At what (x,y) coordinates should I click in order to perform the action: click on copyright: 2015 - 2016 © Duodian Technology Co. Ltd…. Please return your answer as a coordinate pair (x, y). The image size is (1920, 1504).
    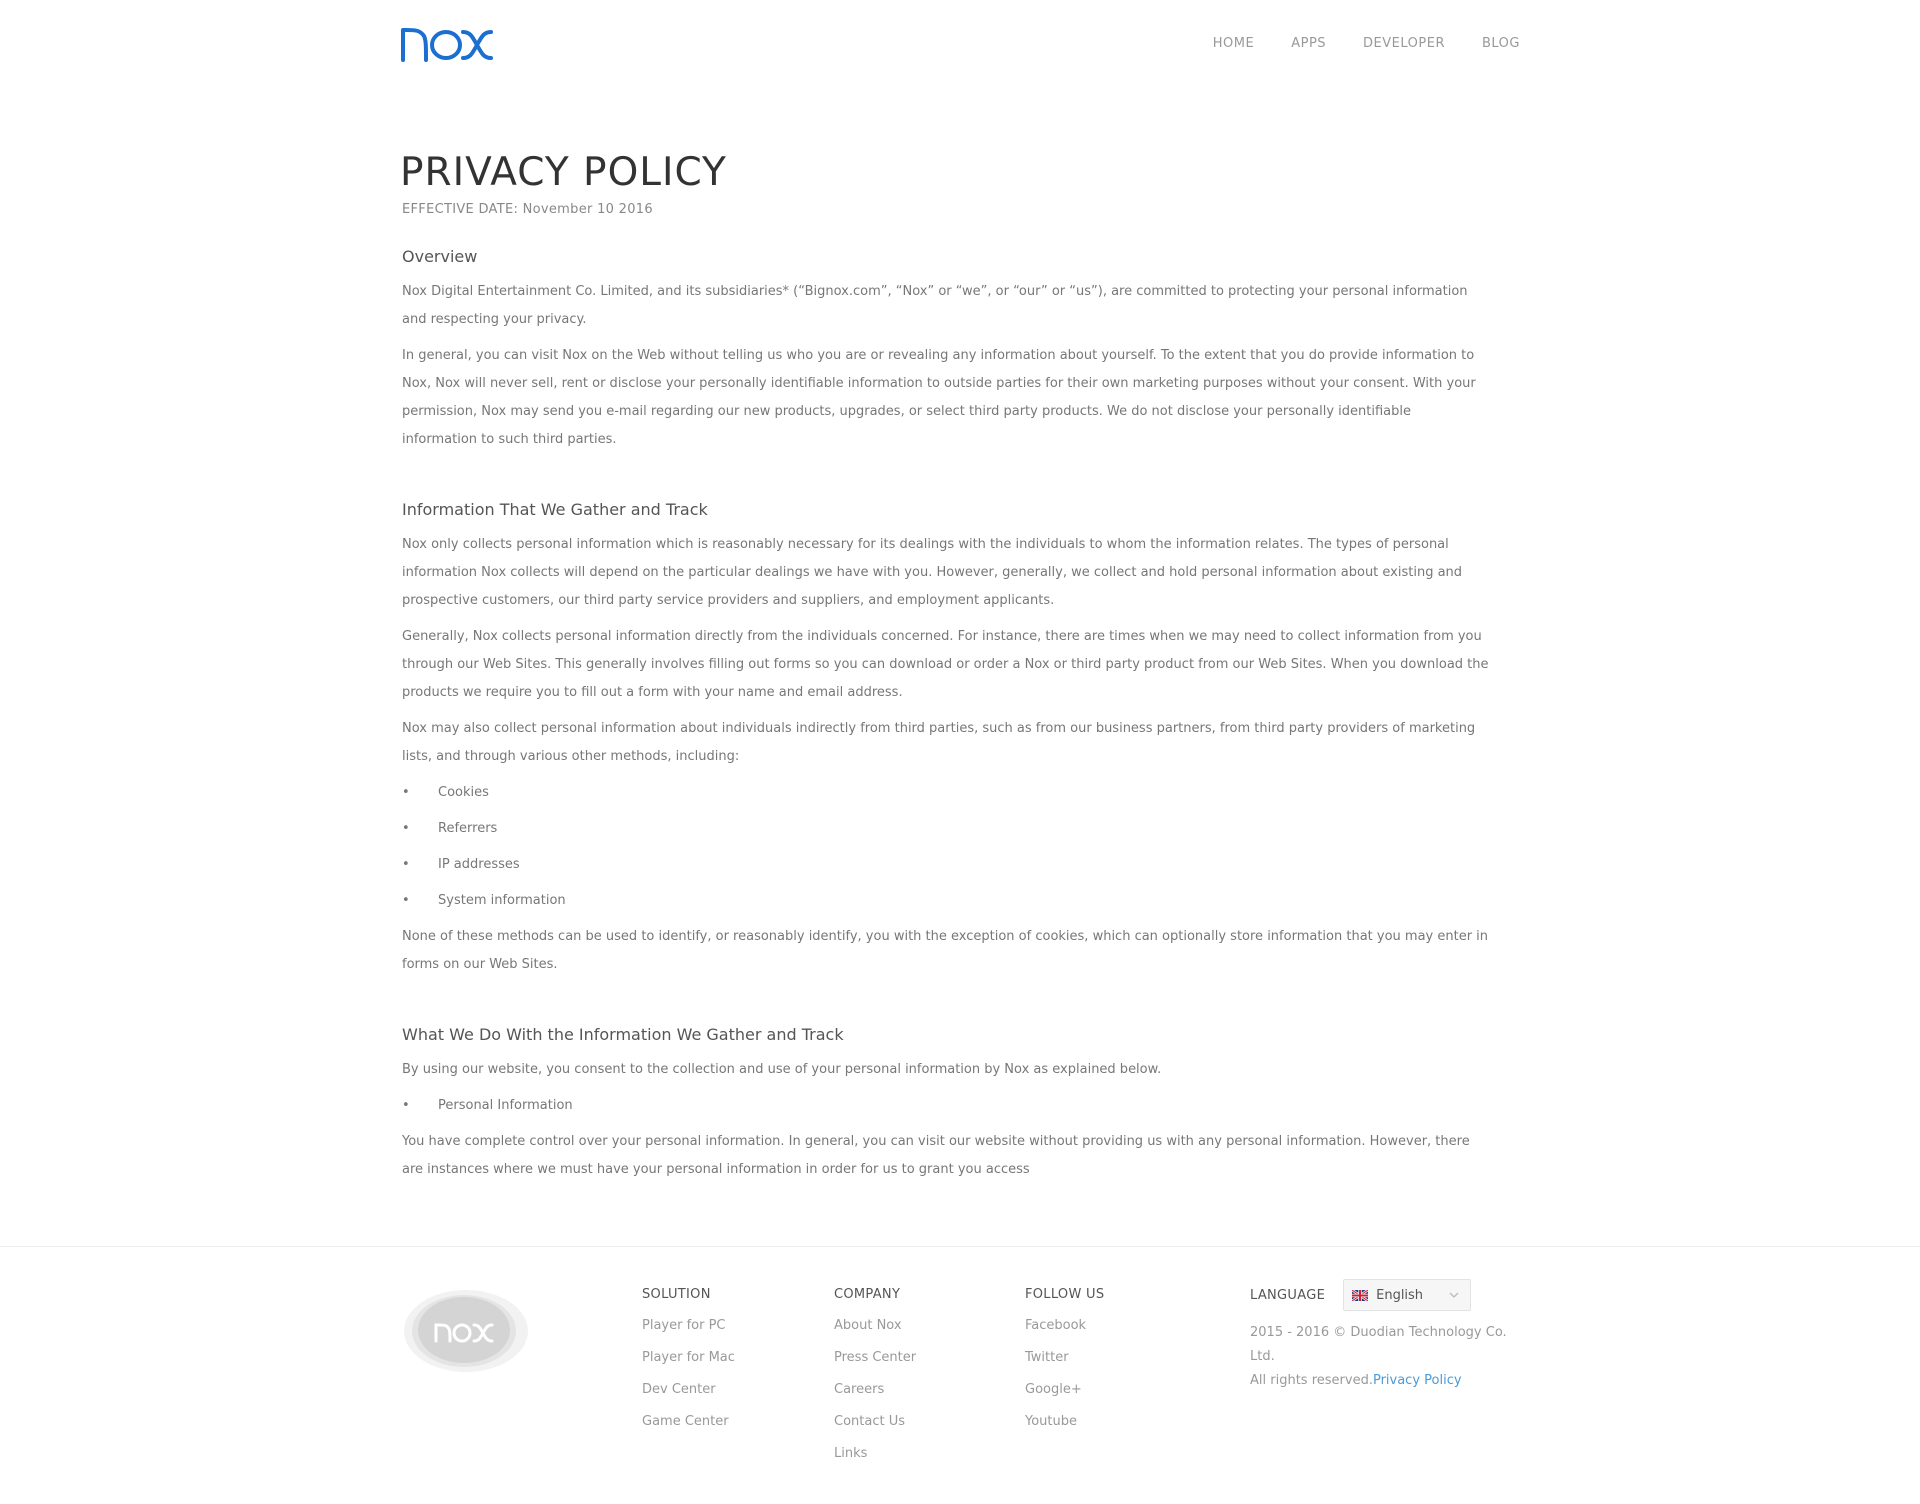
    Looking at the image, I should click on (1390, 1357).